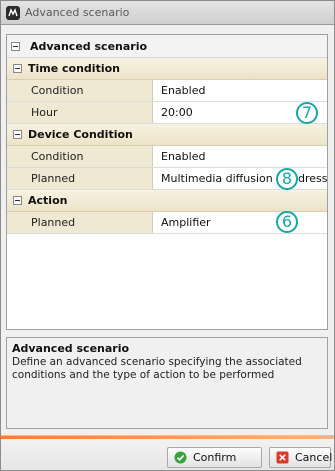 This screenshot has width=335, height=471. What do you see at coordinates (240, 222) in the screenshot?
I see `property-value: Amplifier` at bounding box center [240, 222].